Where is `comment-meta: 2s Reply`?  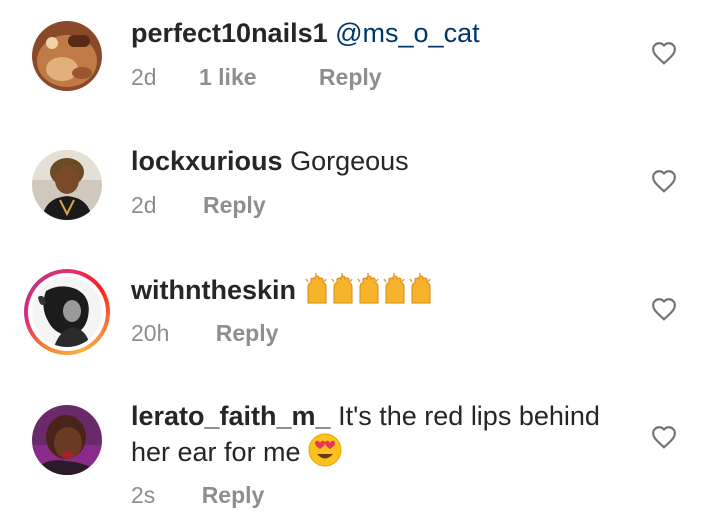
comment-meta: 2s Reply is located at coordinates (197, 495).